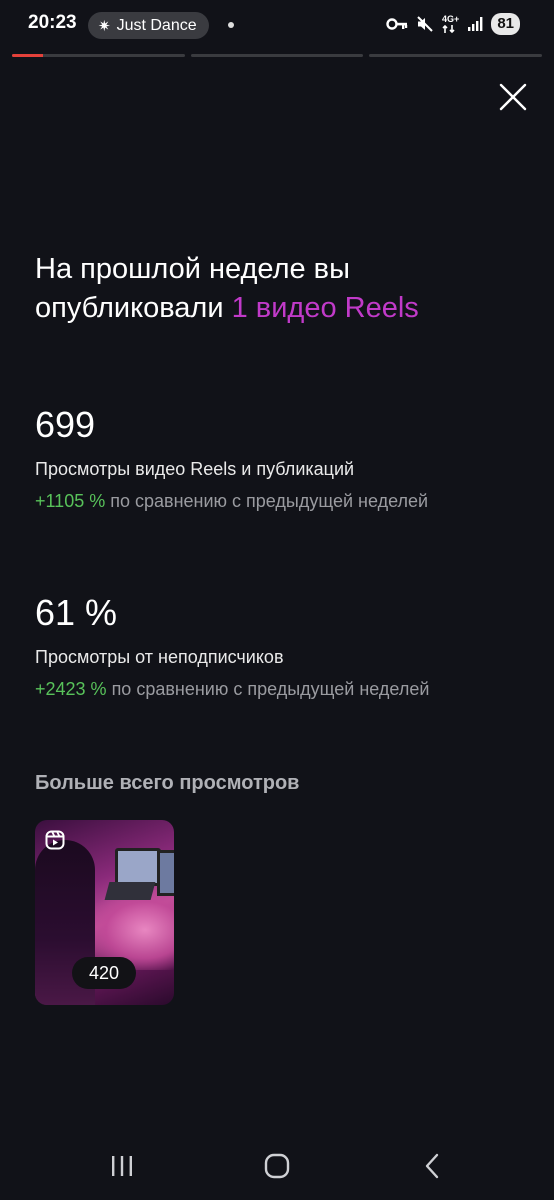  I want to click on stat-value: 699, so click(65, 424).